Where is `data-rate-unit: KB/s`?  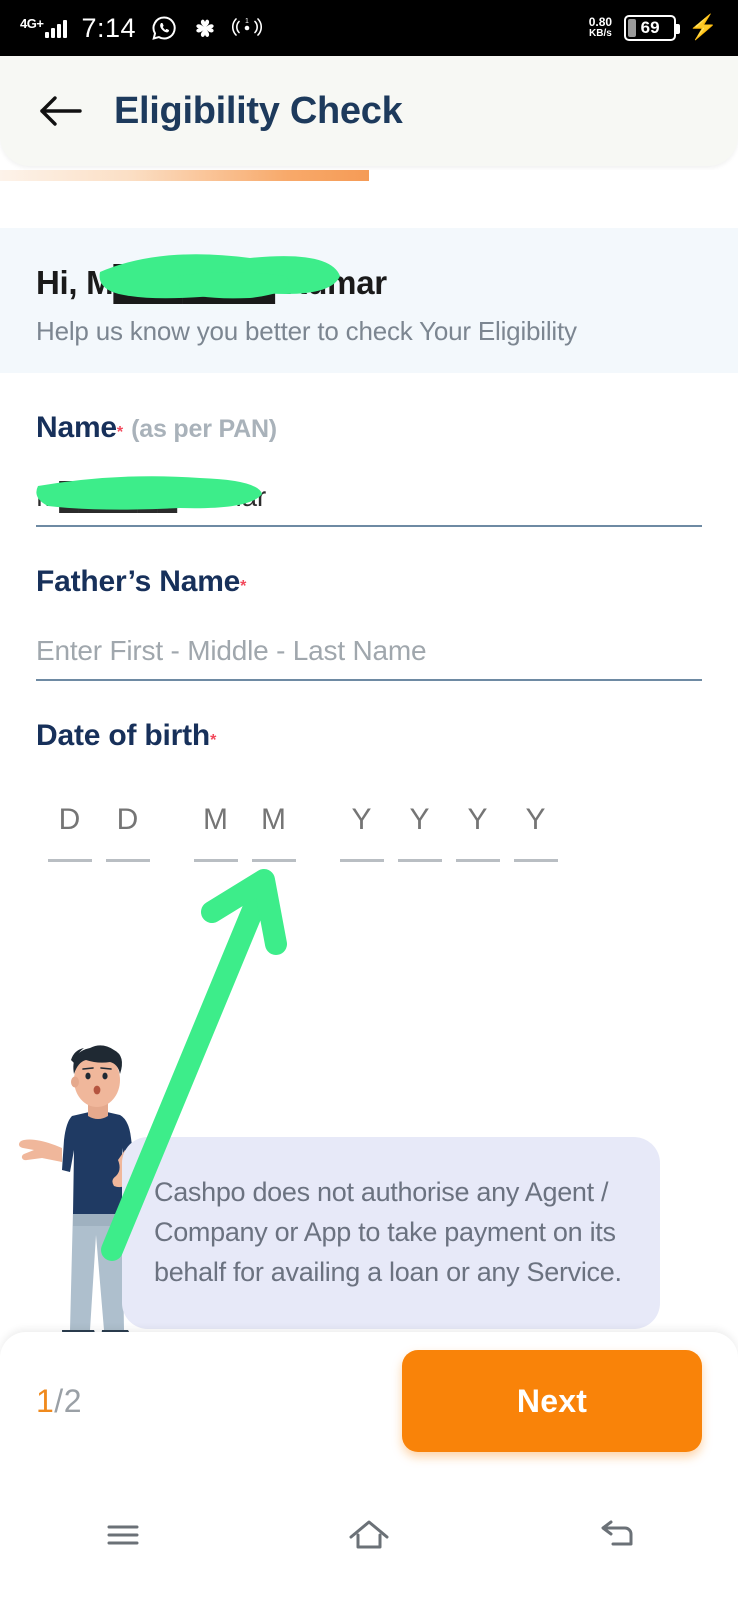
data-rate-unit: KB/s is located at coordinates (600, 34).